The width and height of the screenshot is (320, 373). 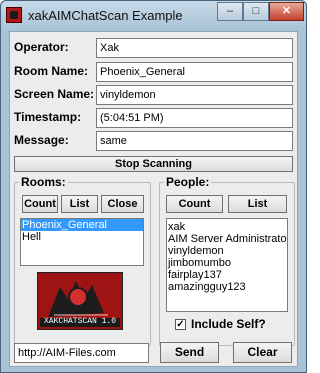 I want to click on url-field: http://AIM-Files.com, so click(x=81, y=353).